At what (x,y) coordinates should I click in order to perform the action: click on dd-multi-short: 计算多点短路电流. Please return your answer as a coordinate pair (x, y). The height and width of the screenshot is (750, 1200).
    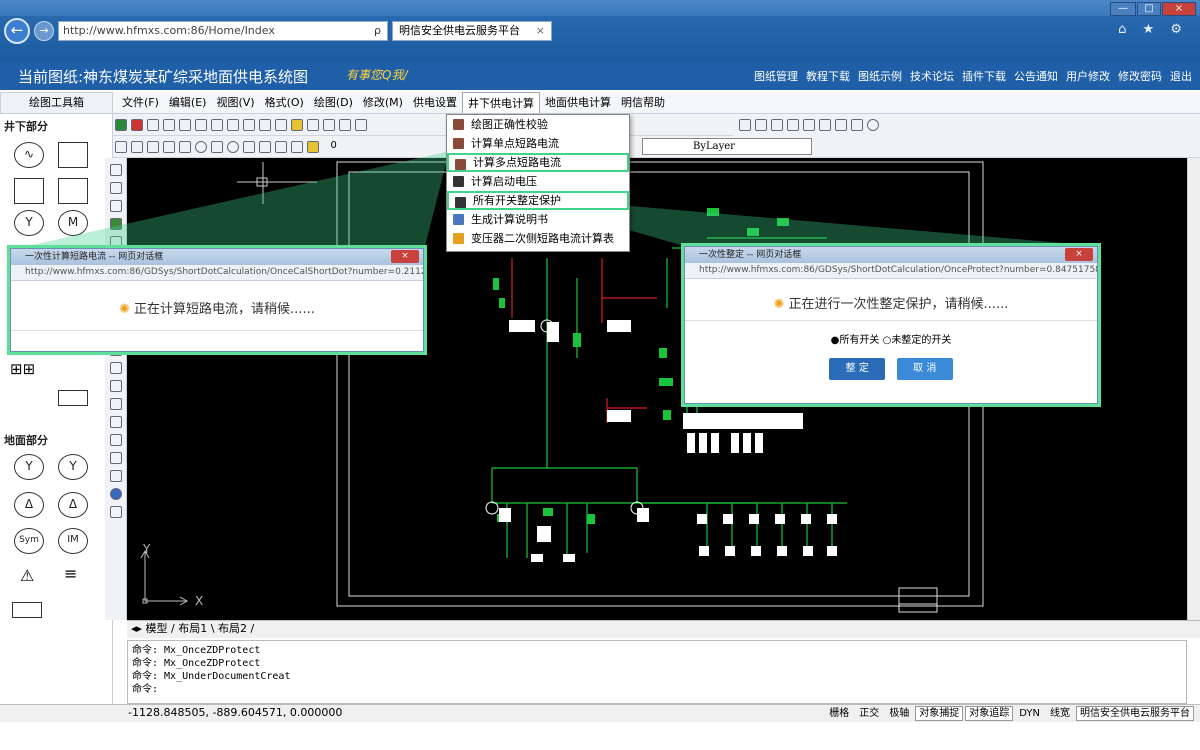
    Looking at the image, I should click on (538, 162).